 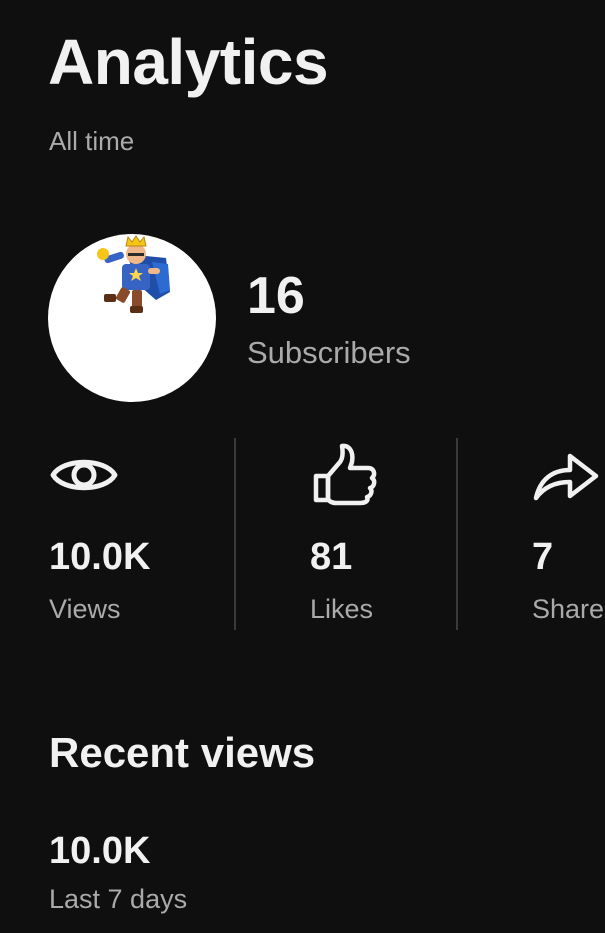 What do you see at coordinates (329, 352) in the screenshot?
I see `subscriber-label: Subscribers` at bounding box center [329, 352].